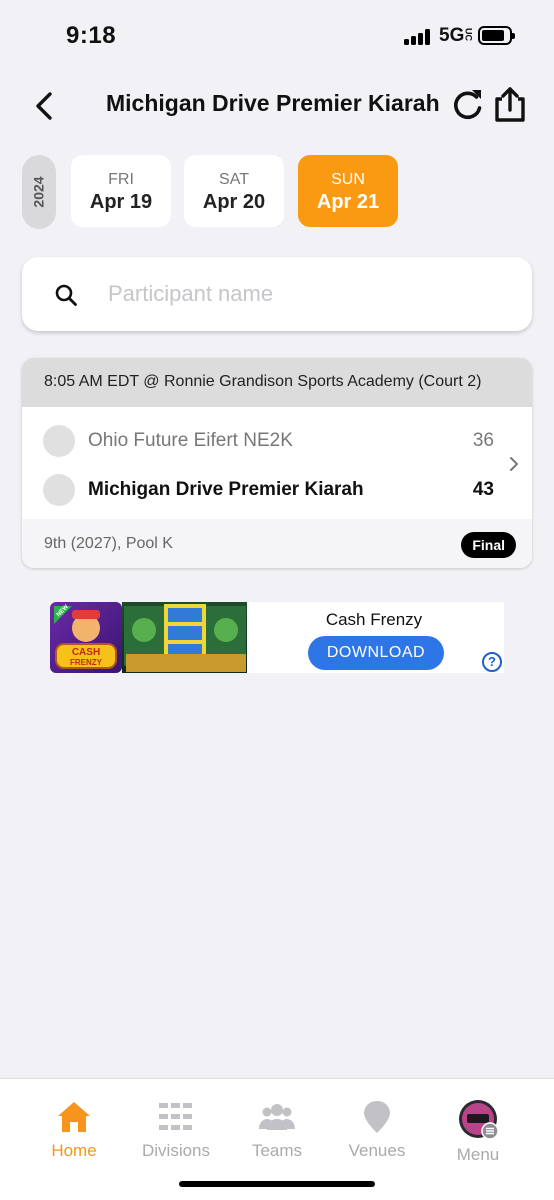 This screenshot has width=554, height=1200. I want to click on venues-icon, so click(377, 1117).